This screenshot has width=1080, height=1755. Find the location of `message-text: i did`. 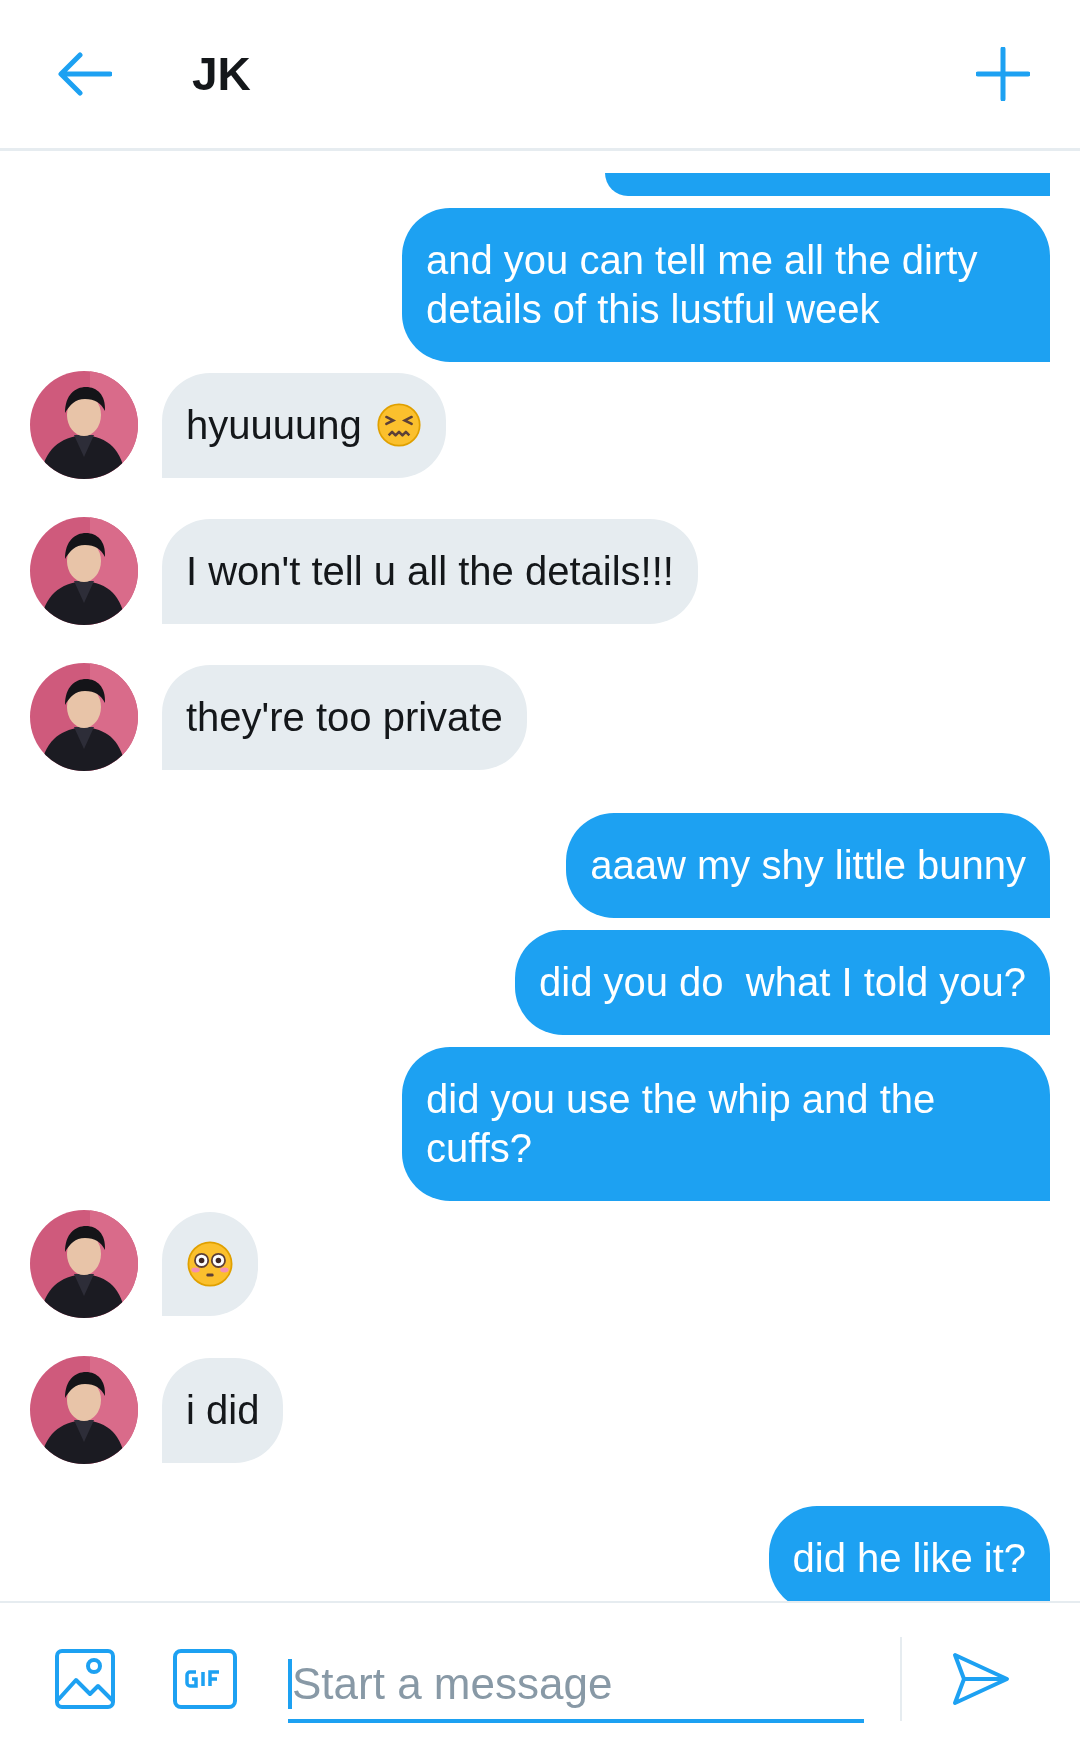

message-text: i did is located at coordinates (223, 1410).